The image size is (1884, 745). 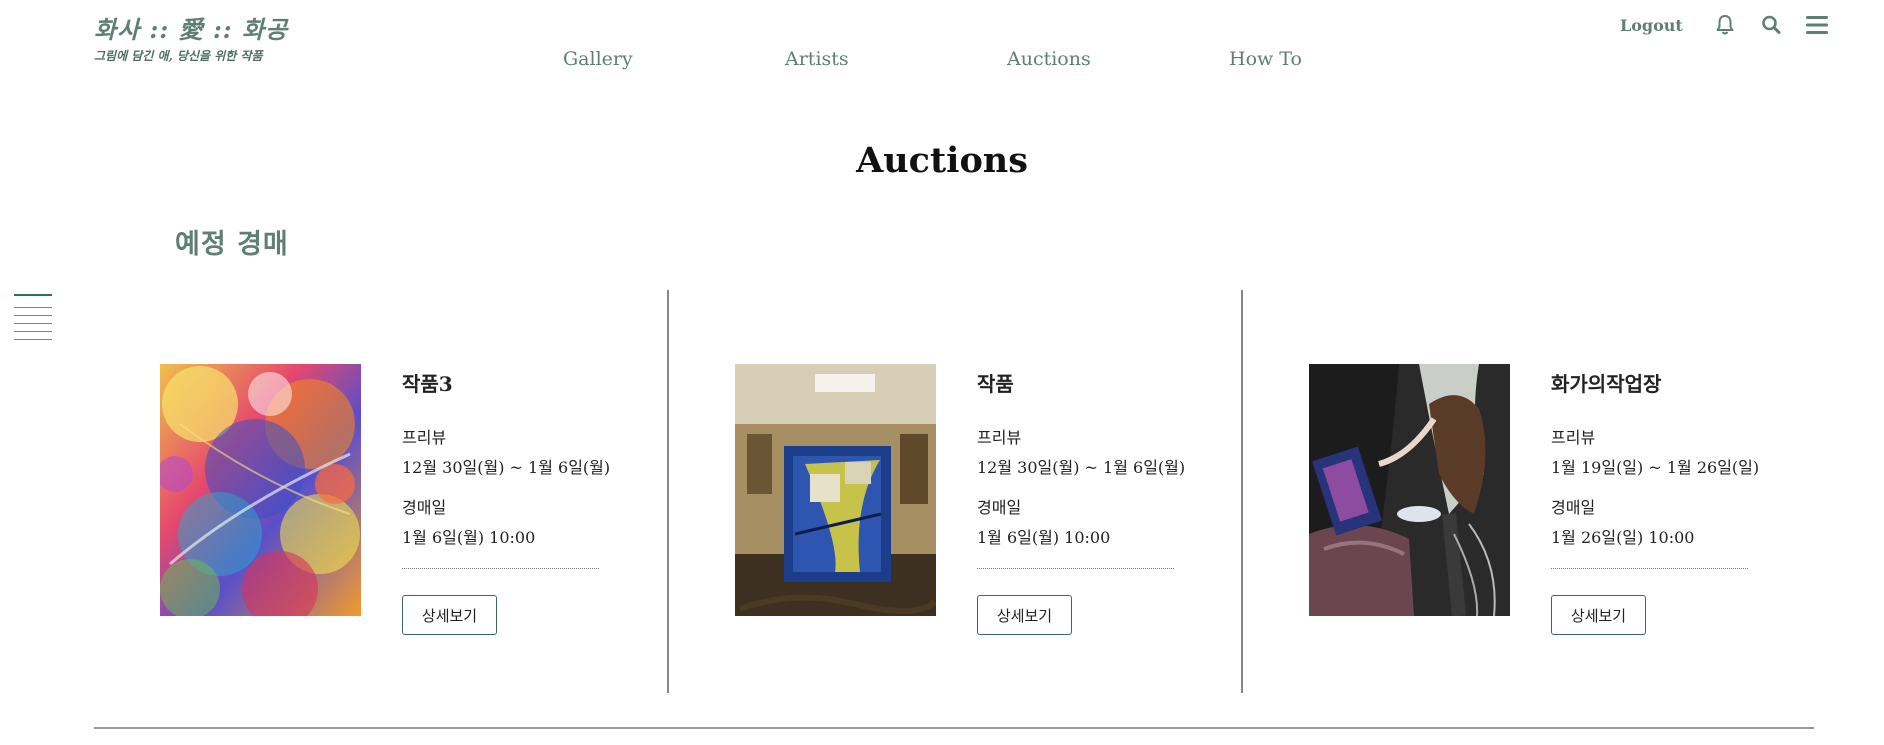 What do you see at coordinates (33, 295) in the screenshot?
I see `side-indicator-active` at bounding box center [33, 295].